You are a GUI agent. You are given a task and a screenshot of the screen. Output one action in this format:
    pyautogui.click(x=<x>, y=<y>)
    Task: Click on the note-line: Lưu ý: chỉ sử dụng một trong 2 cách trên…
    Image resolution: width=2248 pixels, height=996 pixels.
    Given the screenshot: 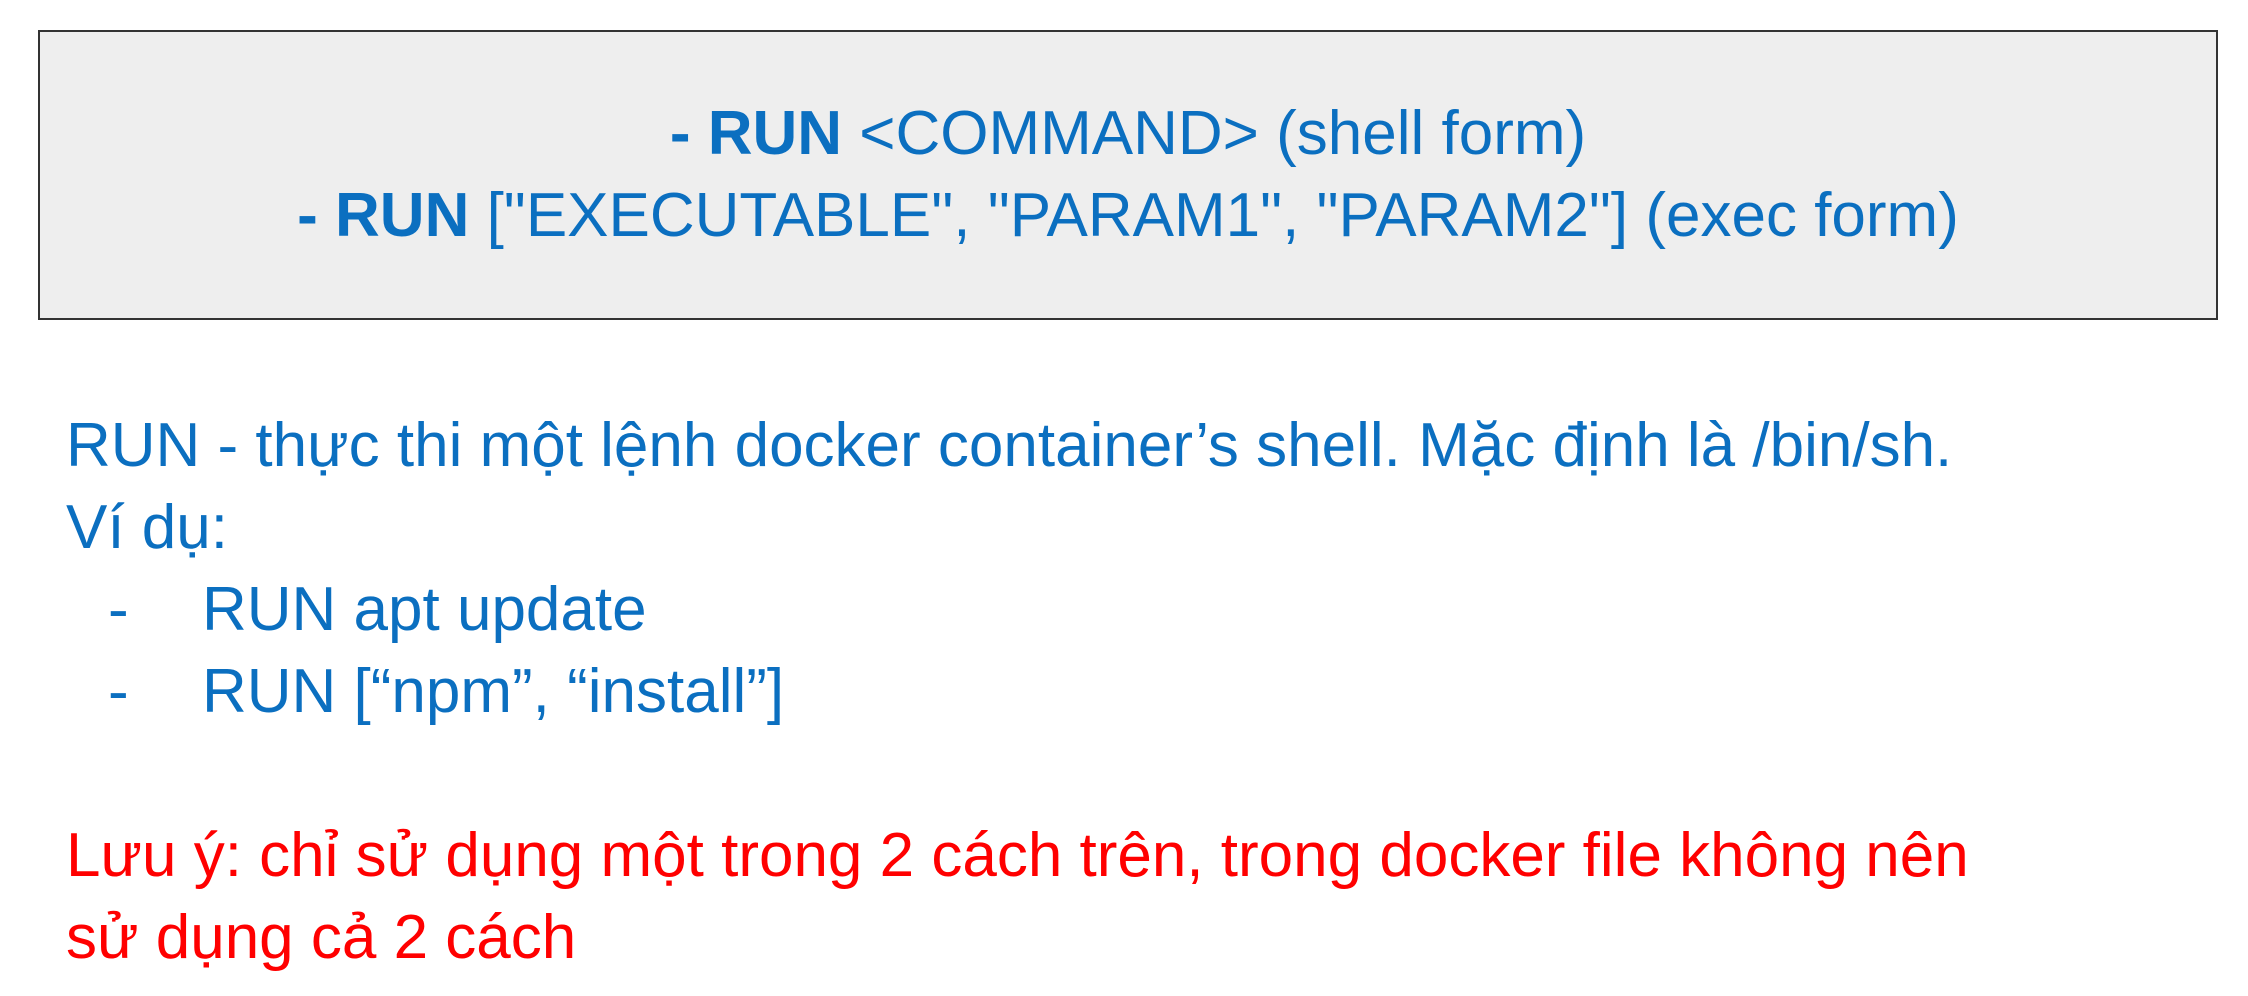 What is the action you would take?
    pyautogui.click(x=1017, y=855)
    